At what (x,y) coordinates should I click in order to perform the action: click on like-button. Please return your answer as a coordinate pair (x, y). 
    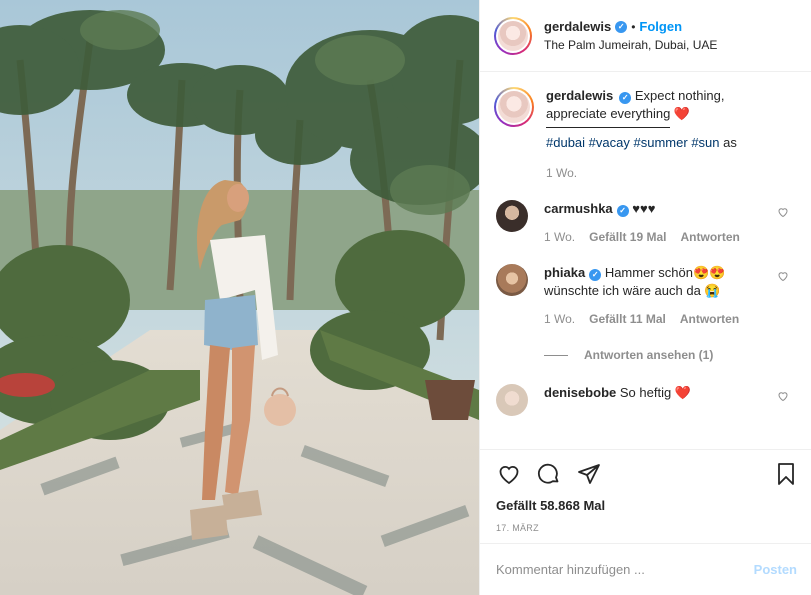
    Looking at the image, I should click on (509, 474).